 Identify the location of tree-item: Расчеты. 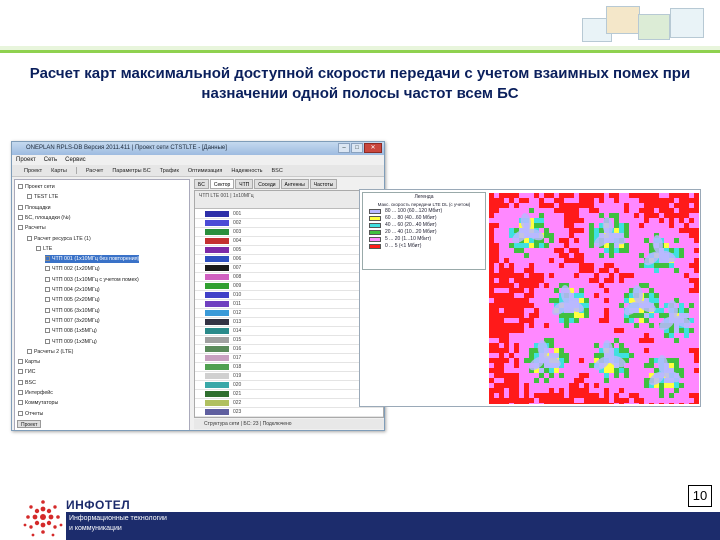
(32, 228).